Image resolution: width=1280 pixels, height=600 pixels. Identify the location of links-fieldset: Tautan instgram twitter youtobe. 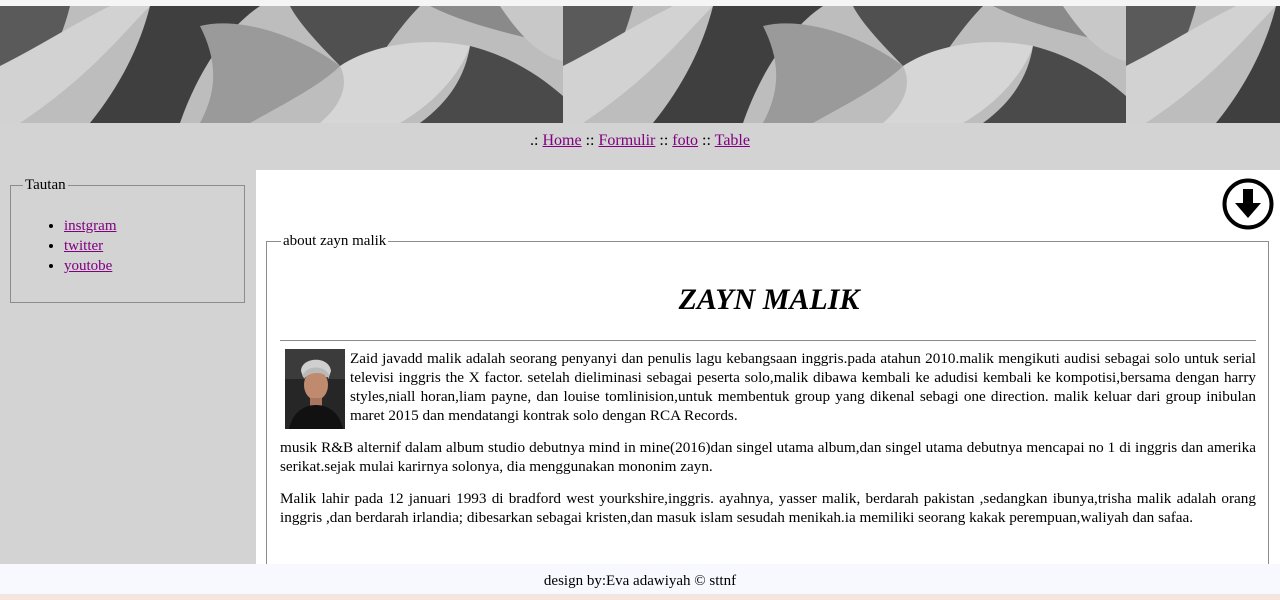
(127, 240).